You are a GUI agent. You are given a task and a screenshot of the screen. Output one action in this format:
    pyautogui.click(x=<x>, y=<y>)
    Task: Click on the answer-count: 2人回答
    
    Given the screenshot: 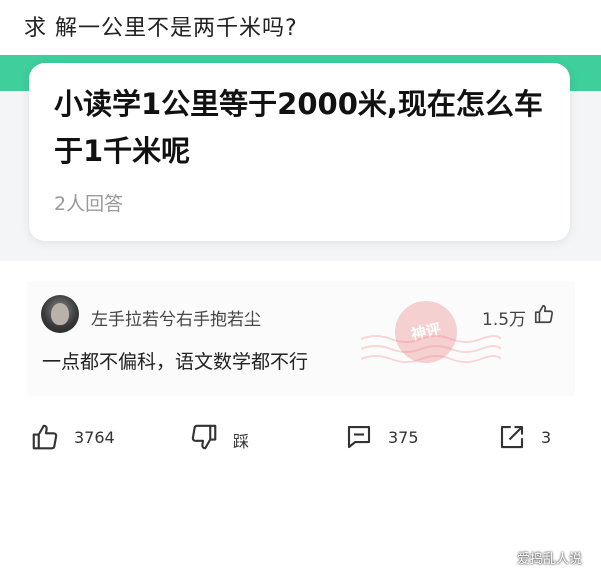 What is the action you would take?
    pyautogui.click(x=88, y=202)
    